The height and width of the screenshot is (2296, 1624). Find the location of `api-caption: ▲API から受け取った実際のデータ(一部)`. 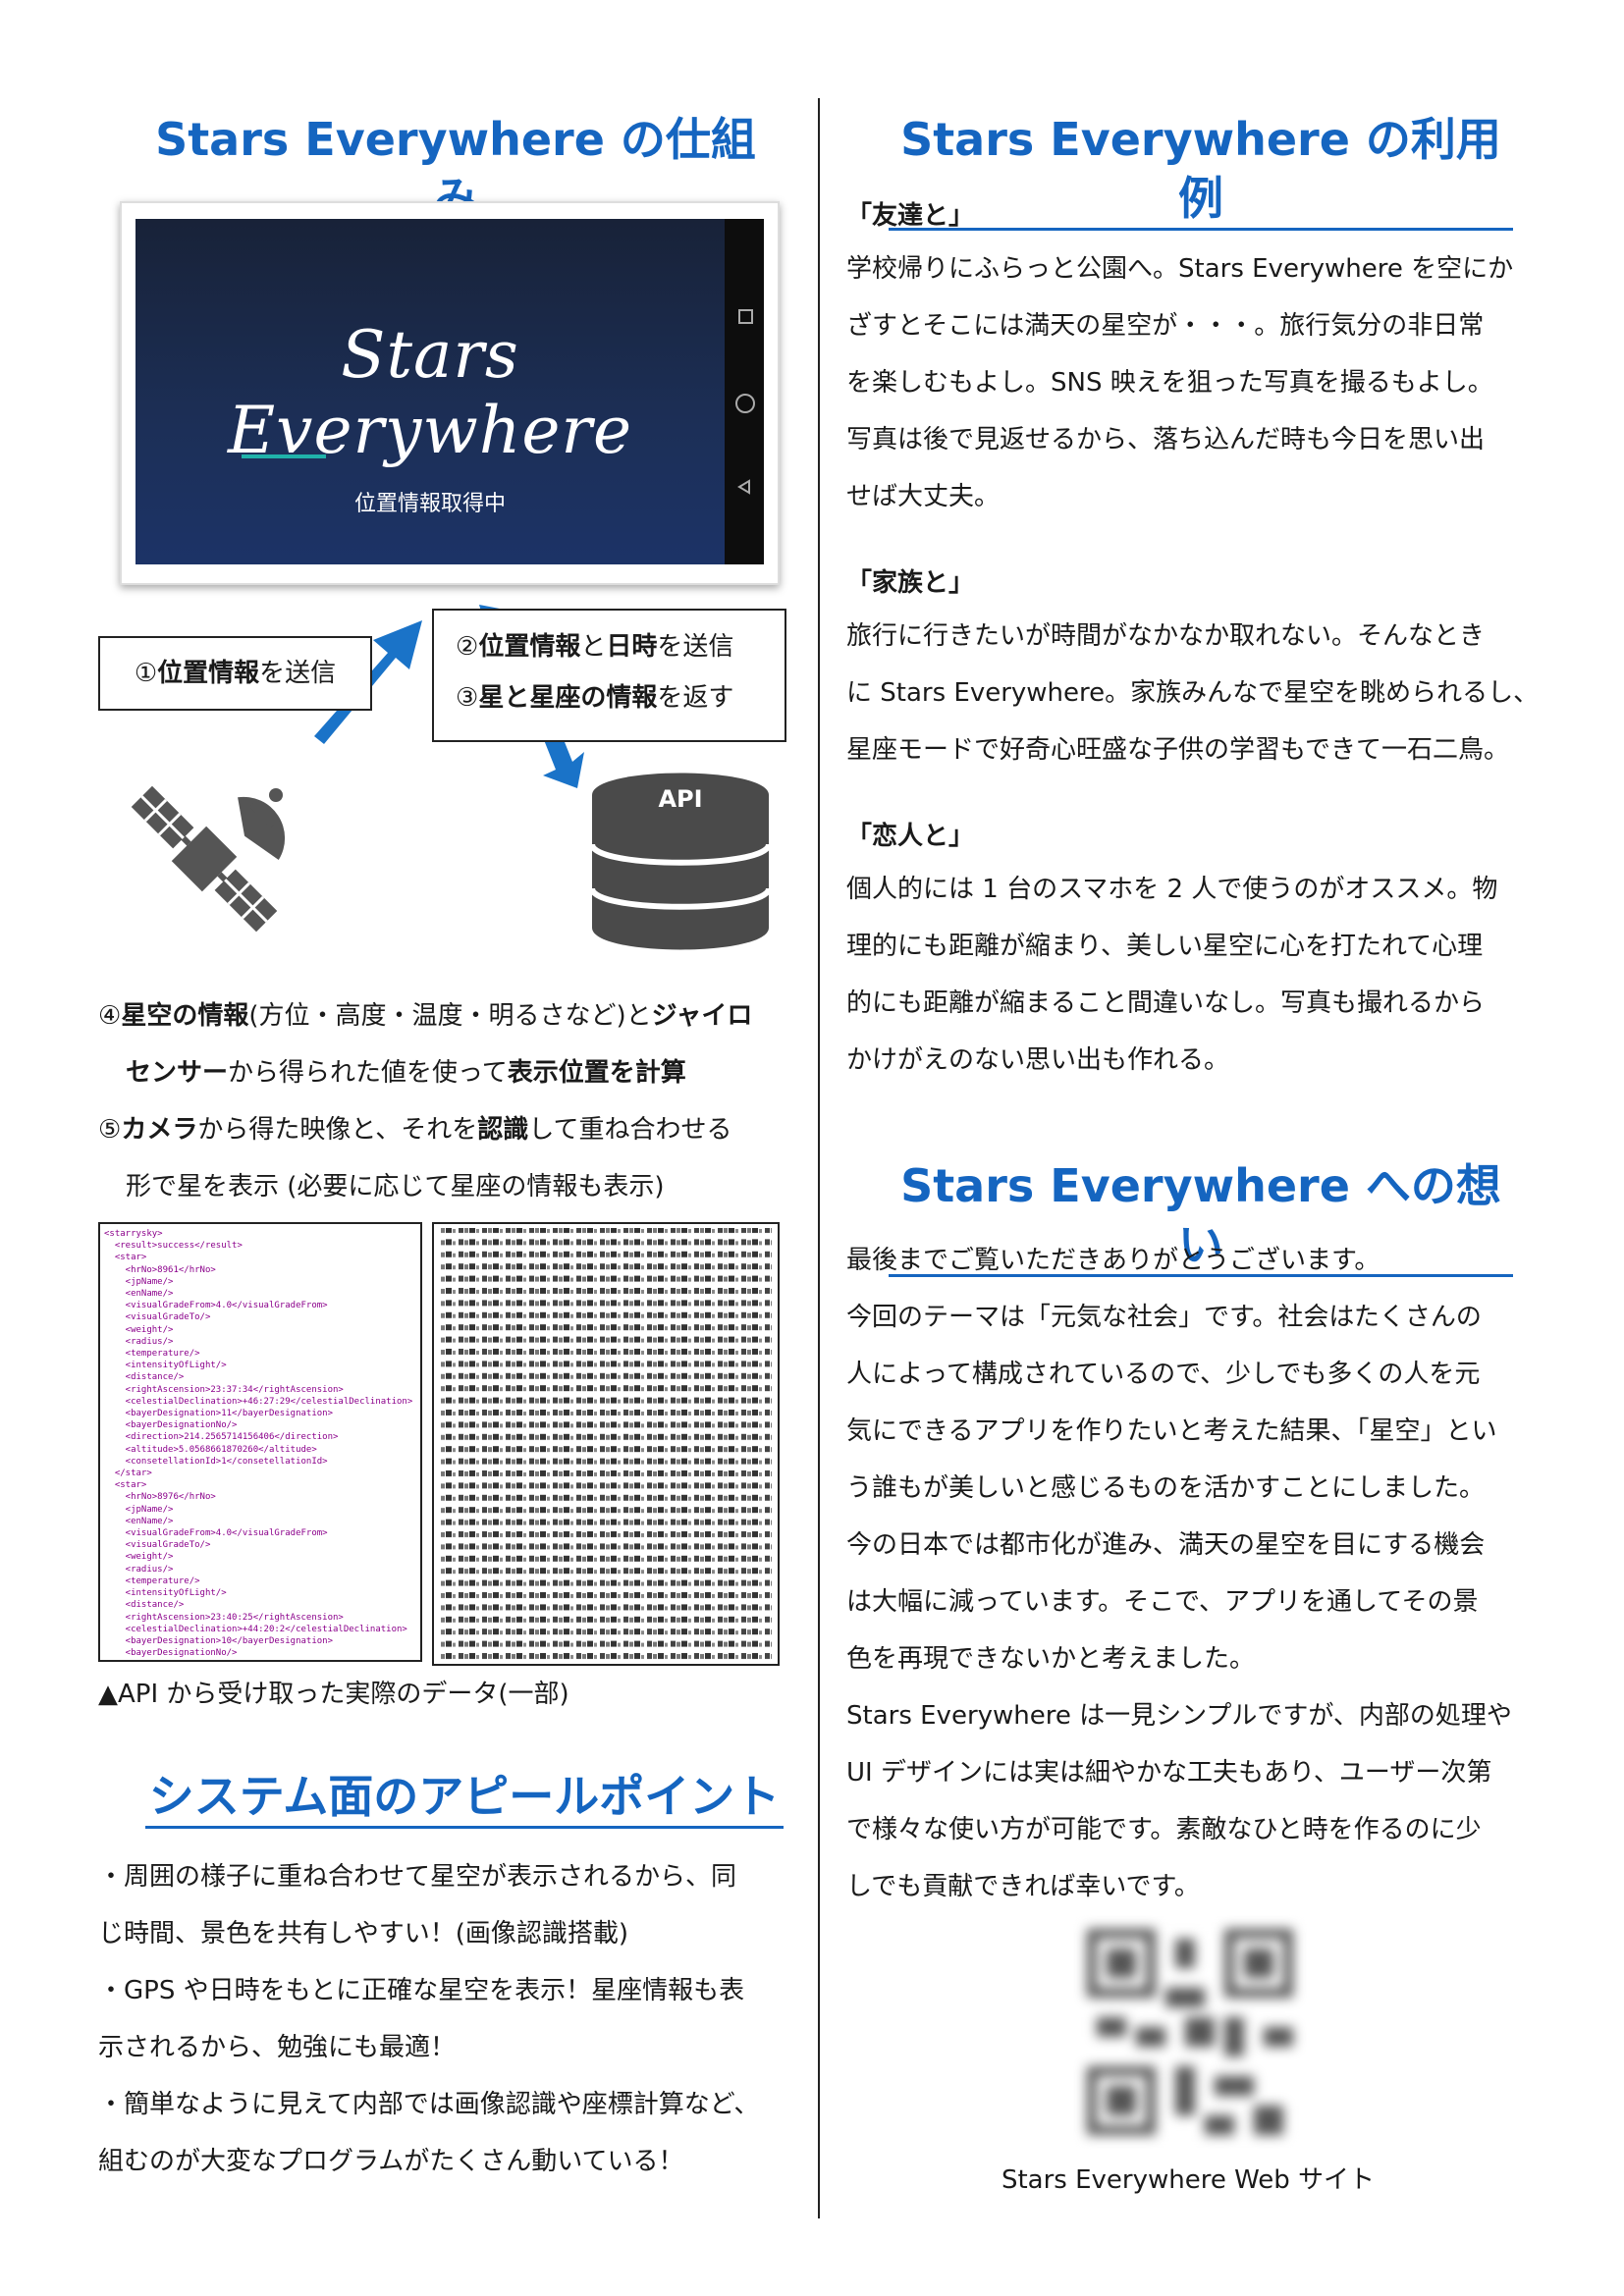

api-caption: ▲API から受け取った実際のデータ(一部) is located at coordinates (333, 1694).